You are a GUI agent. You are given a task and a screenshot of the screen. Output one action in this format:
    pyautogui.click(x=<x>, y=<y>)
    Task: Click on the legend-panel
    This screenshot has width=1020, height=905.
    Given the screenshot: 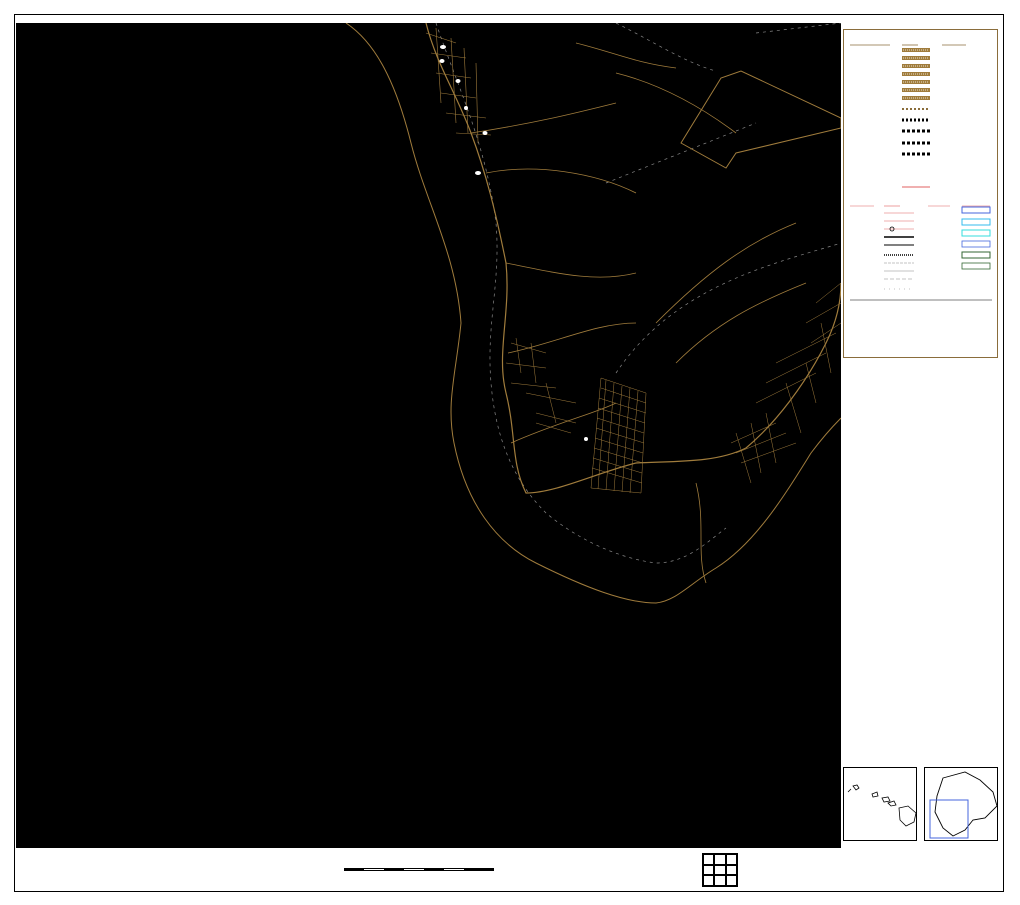 What is the action you would take?
    pyautogui.click(x=920, y=193)
    